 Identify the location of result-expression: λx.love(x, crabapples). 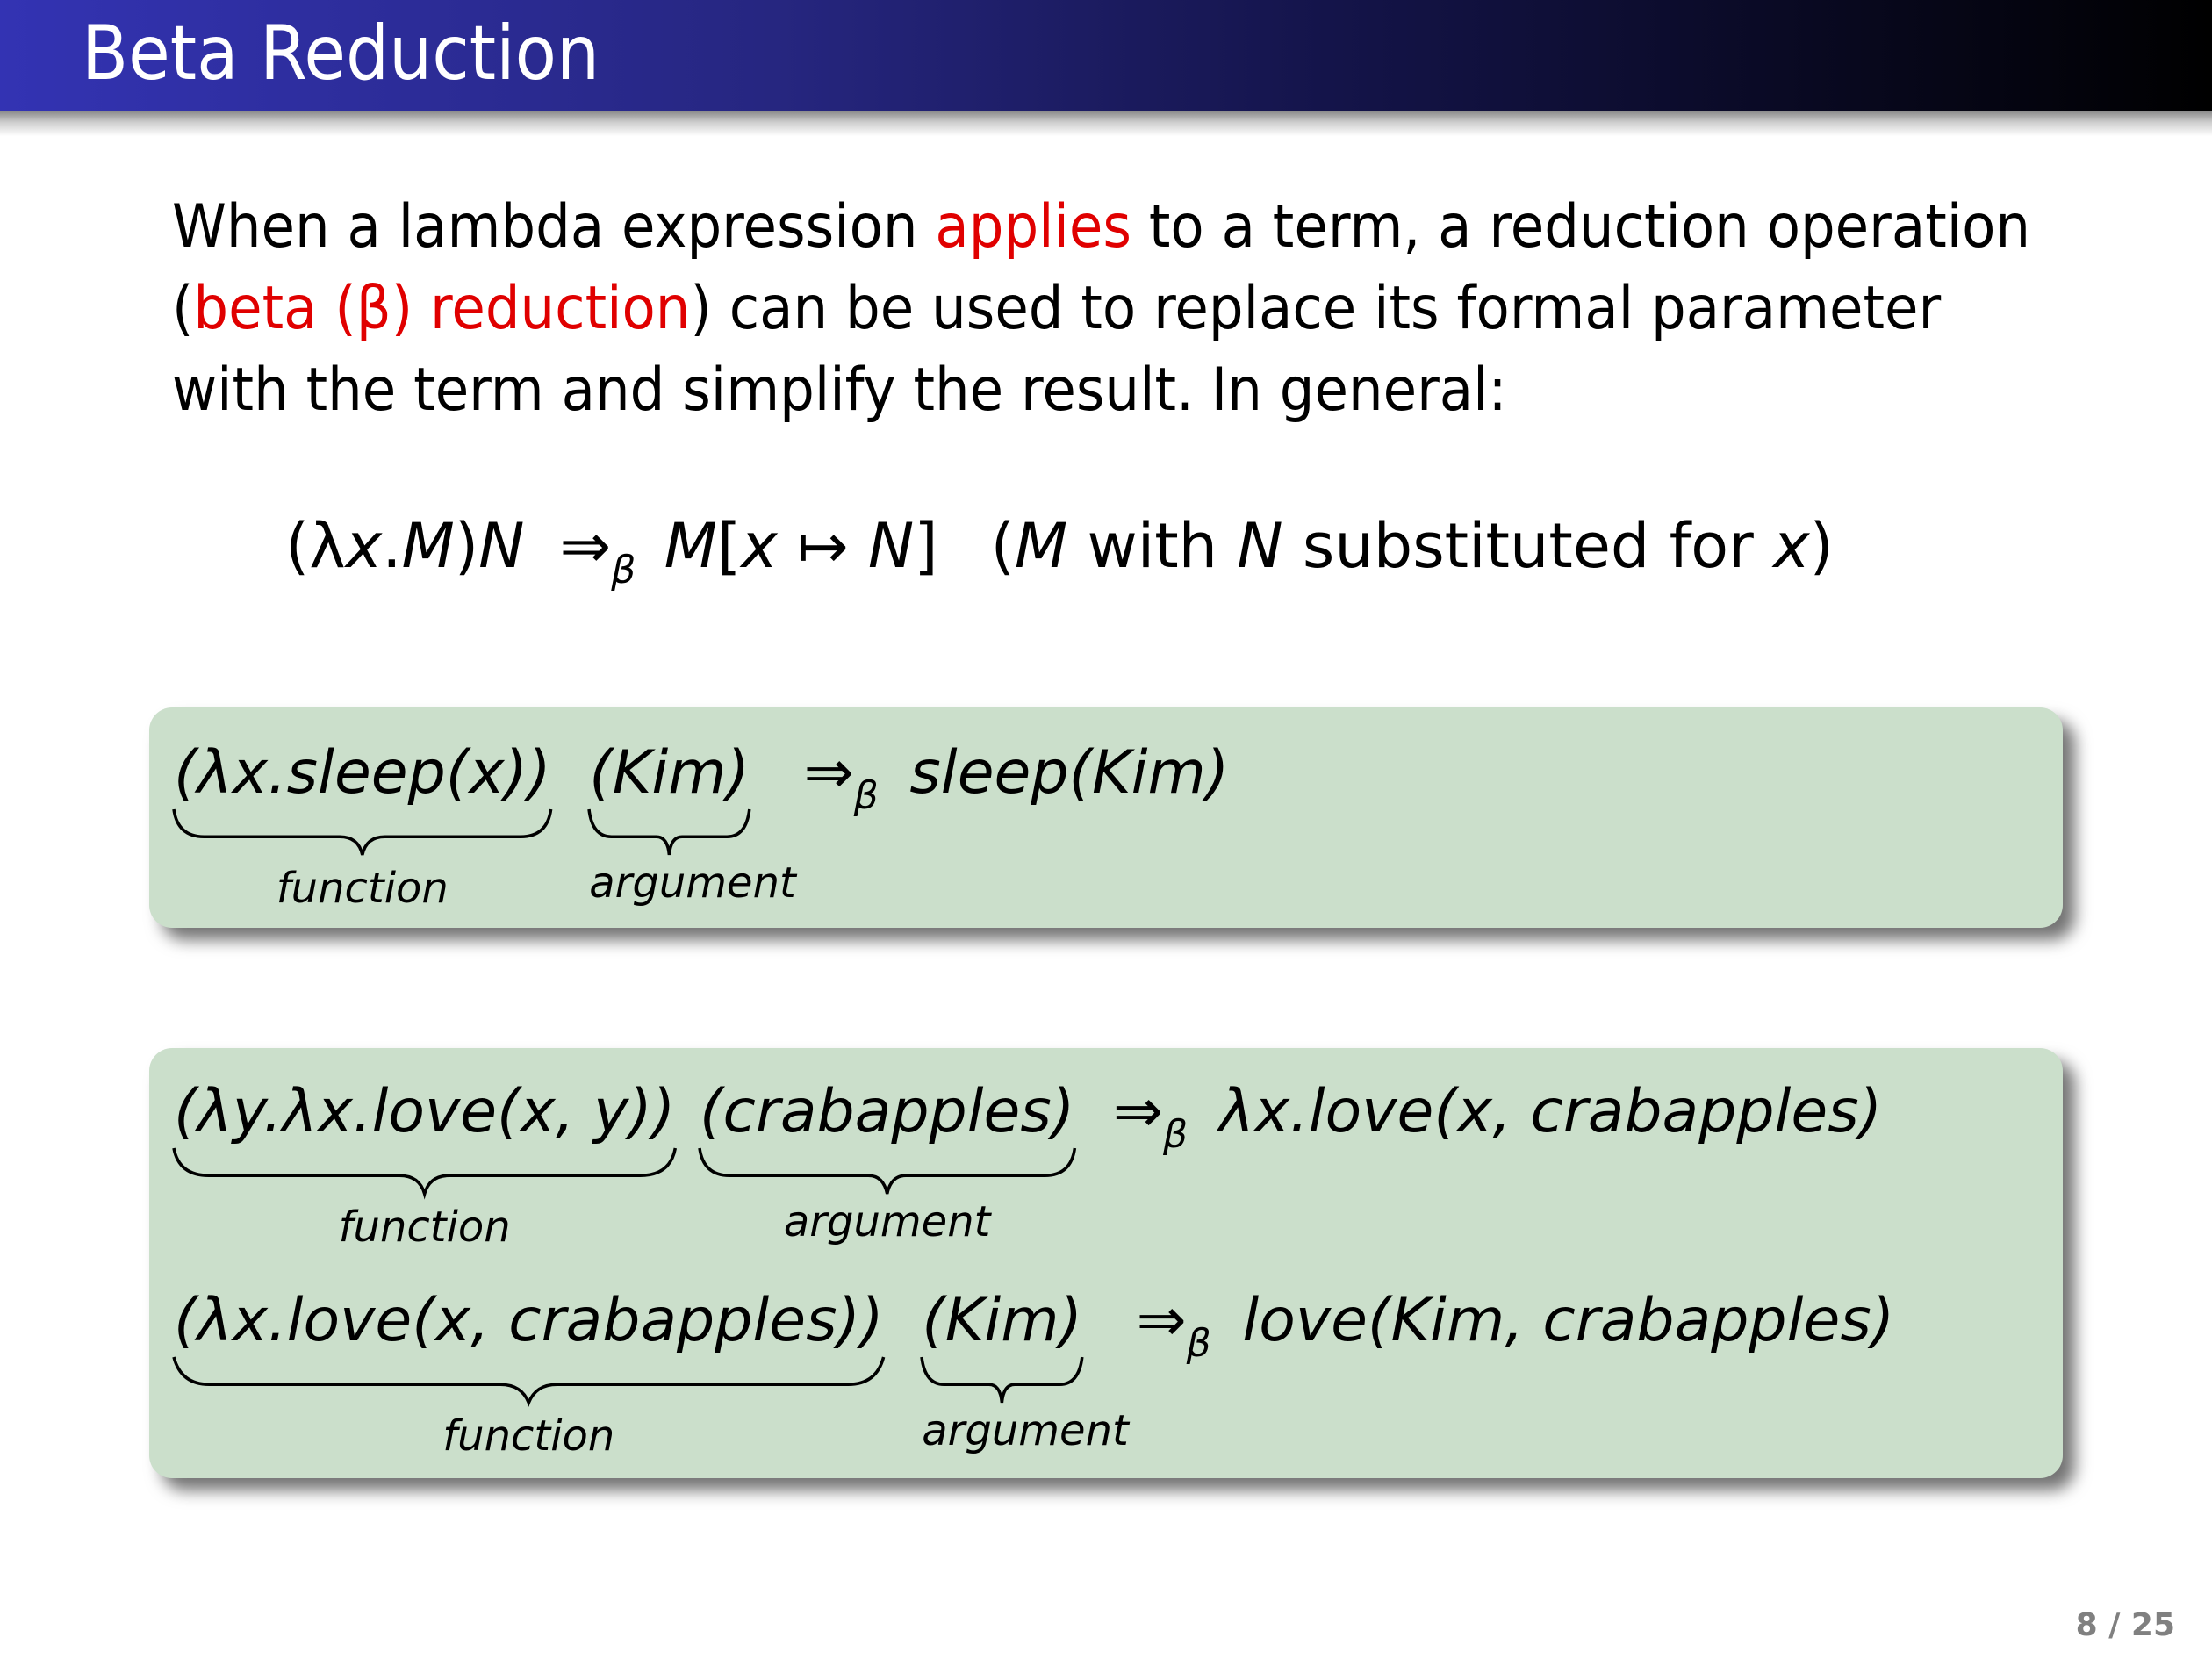
(1551, 1111).